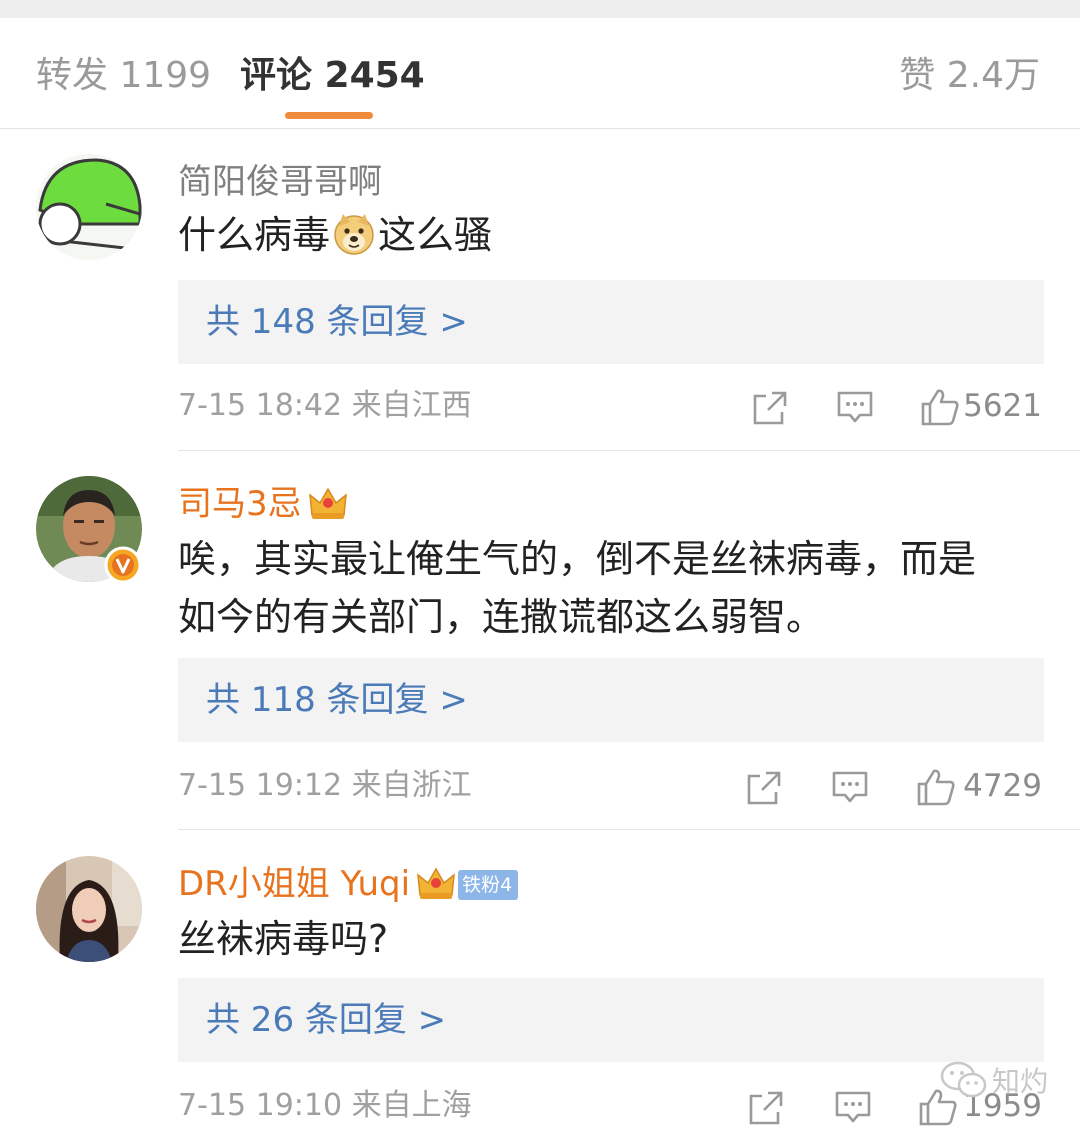 The image size is (1080, 1129). Describe the element at coordinates (325, 1105) in the screenshot. I see `comment-meta: 7-15 19:10 来自上海` at that location.